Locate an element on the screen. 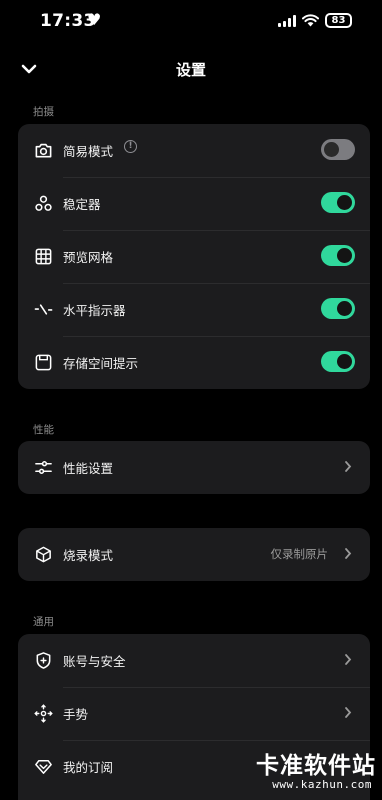 The height and width of the screenshot is (800, 382). watermark-url: www.kazhun.com is located at coordinates (322, 784).